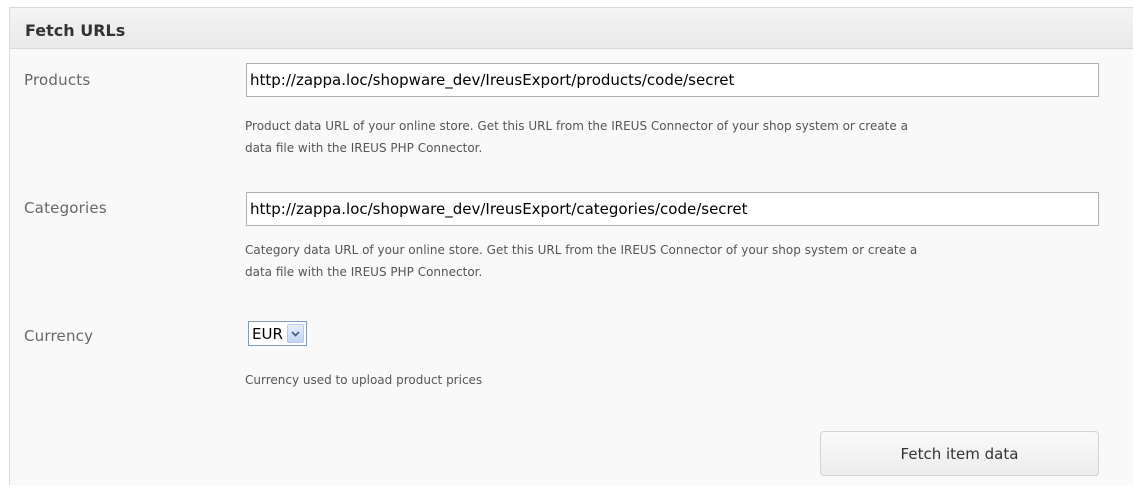  I want to click on fetch-item-data-button: Fetch item data, so click(959, 453).